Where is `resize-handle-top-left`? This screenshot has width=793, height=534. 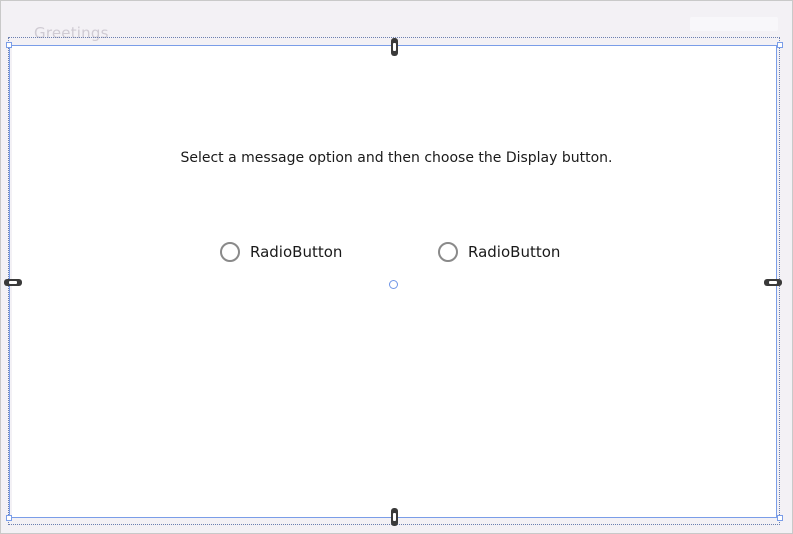 resize-handle-top-left is located at coordinates (9, 45).